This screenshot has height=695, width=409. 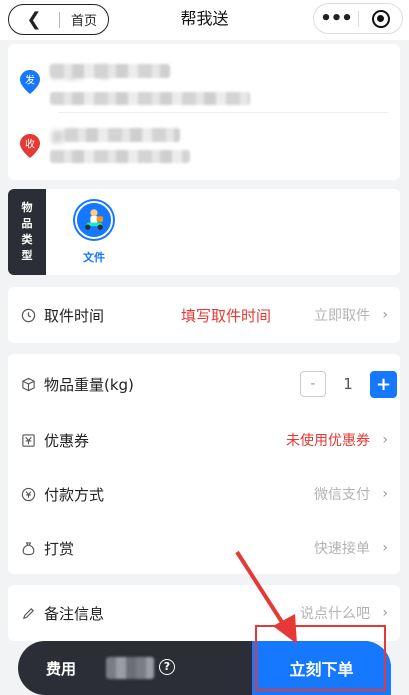 I want to click on weight-increase-button: +, so click(x=383, y=384).